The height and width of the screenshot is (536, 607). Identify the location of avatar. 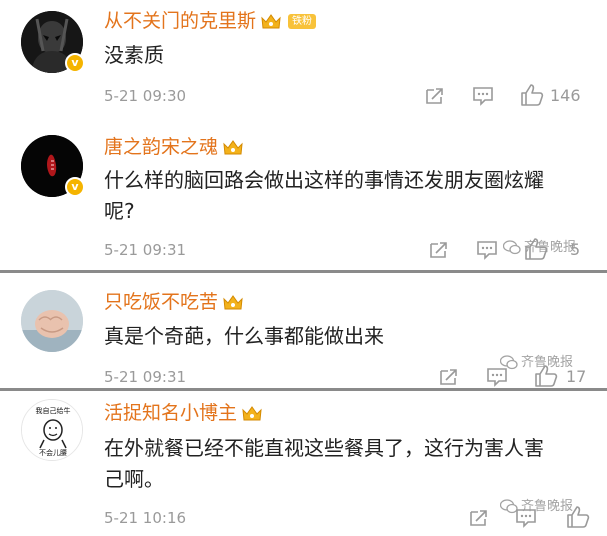
(52, 321).